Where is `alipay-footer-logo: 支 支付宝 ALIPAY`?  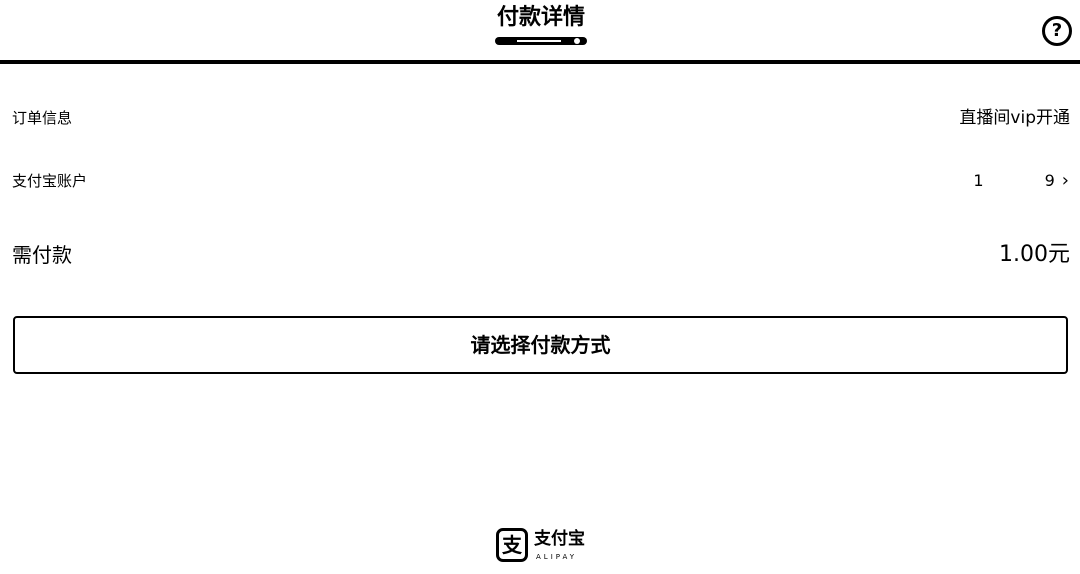 alipay-footer-logo: 支 支付宝 ALIPAY is located at coordinates (546, 547).